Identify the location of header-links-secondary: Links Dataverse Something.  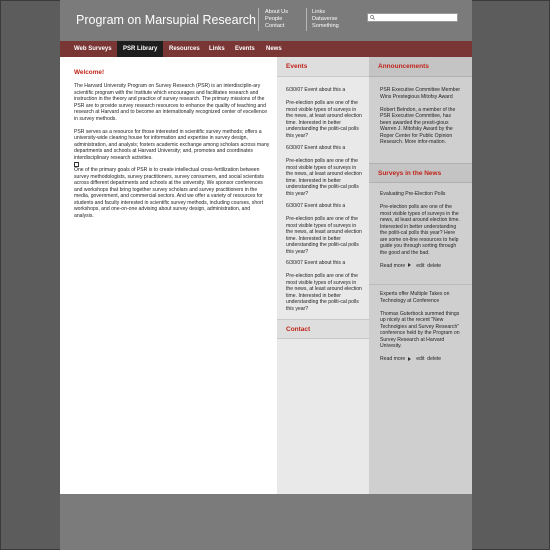
(325, 19).